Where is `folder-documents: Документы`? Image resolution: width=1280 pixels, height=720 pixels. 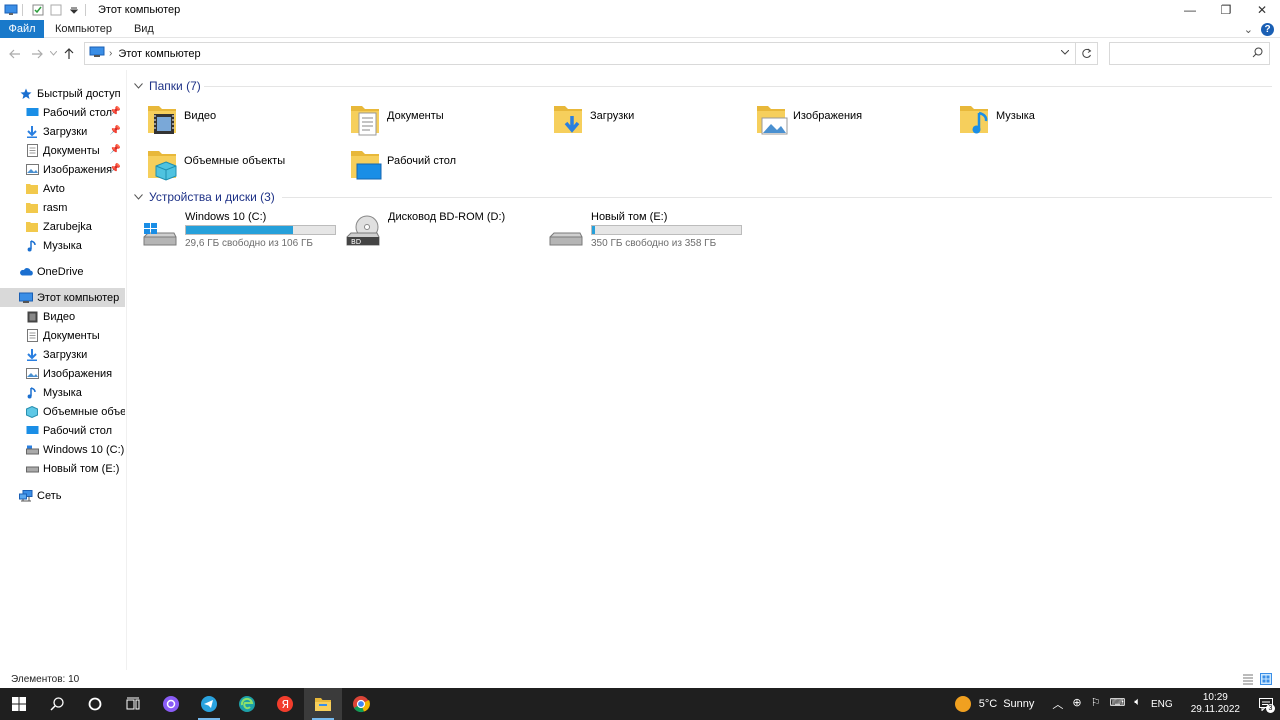 folder-documents: Документы is located at coordinates (449, 123).